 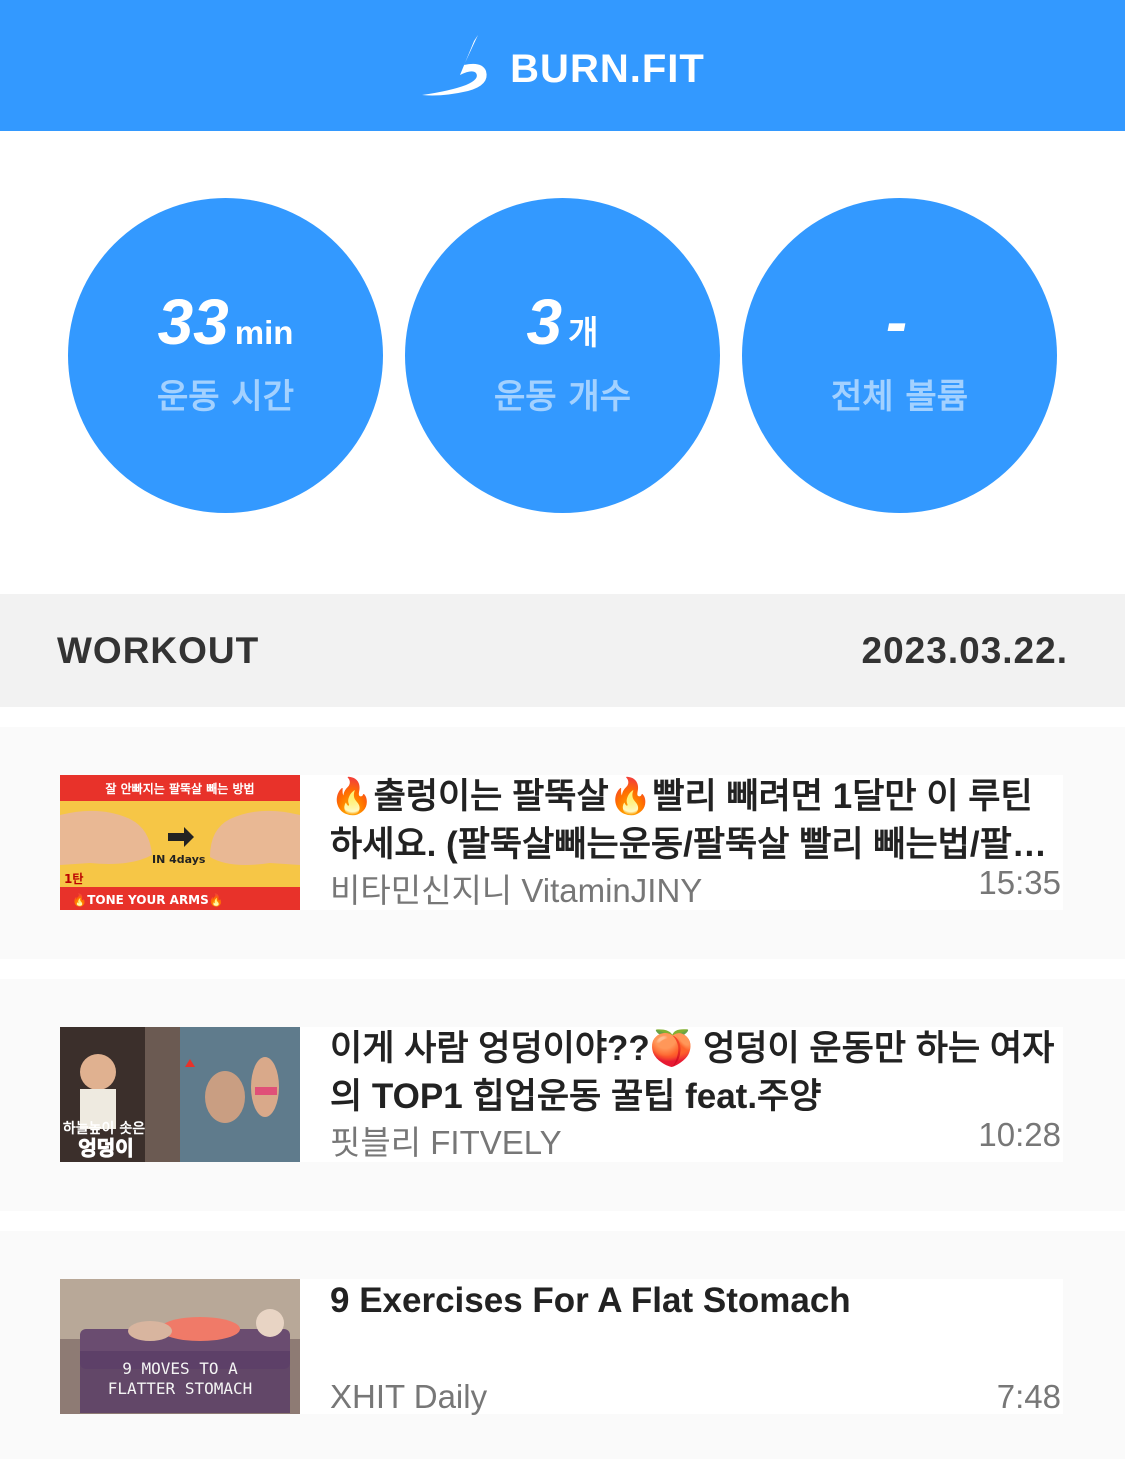 I want to click on burnfit-logo-icon, so click(x=454, y=64).